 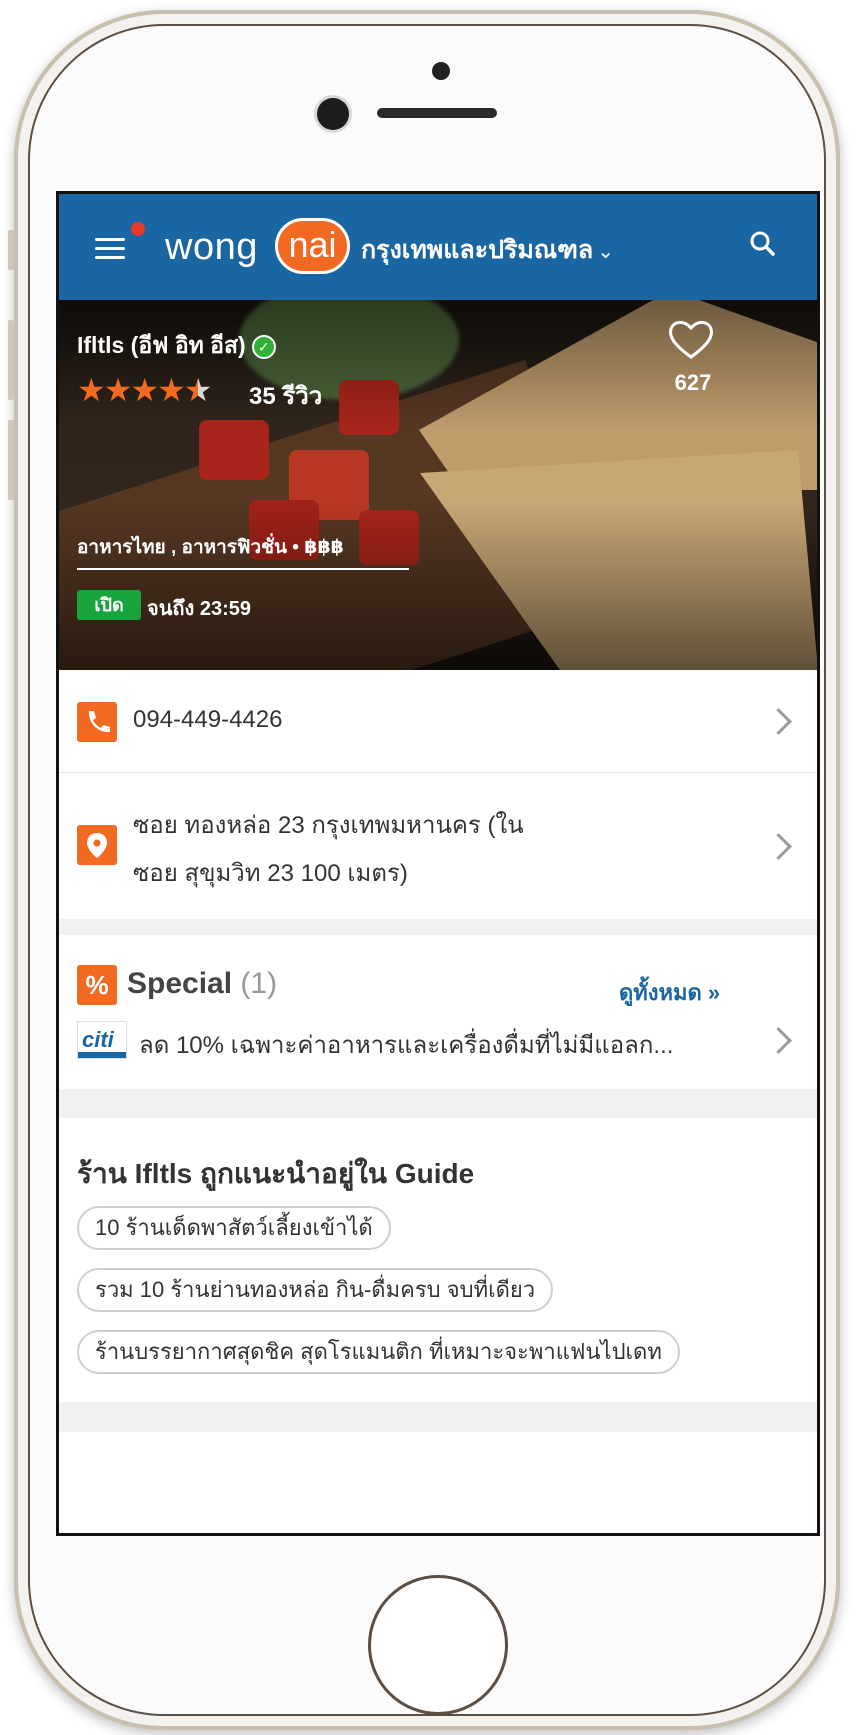 I want to click on favorite-count: 627, so click(x=693, y=382).